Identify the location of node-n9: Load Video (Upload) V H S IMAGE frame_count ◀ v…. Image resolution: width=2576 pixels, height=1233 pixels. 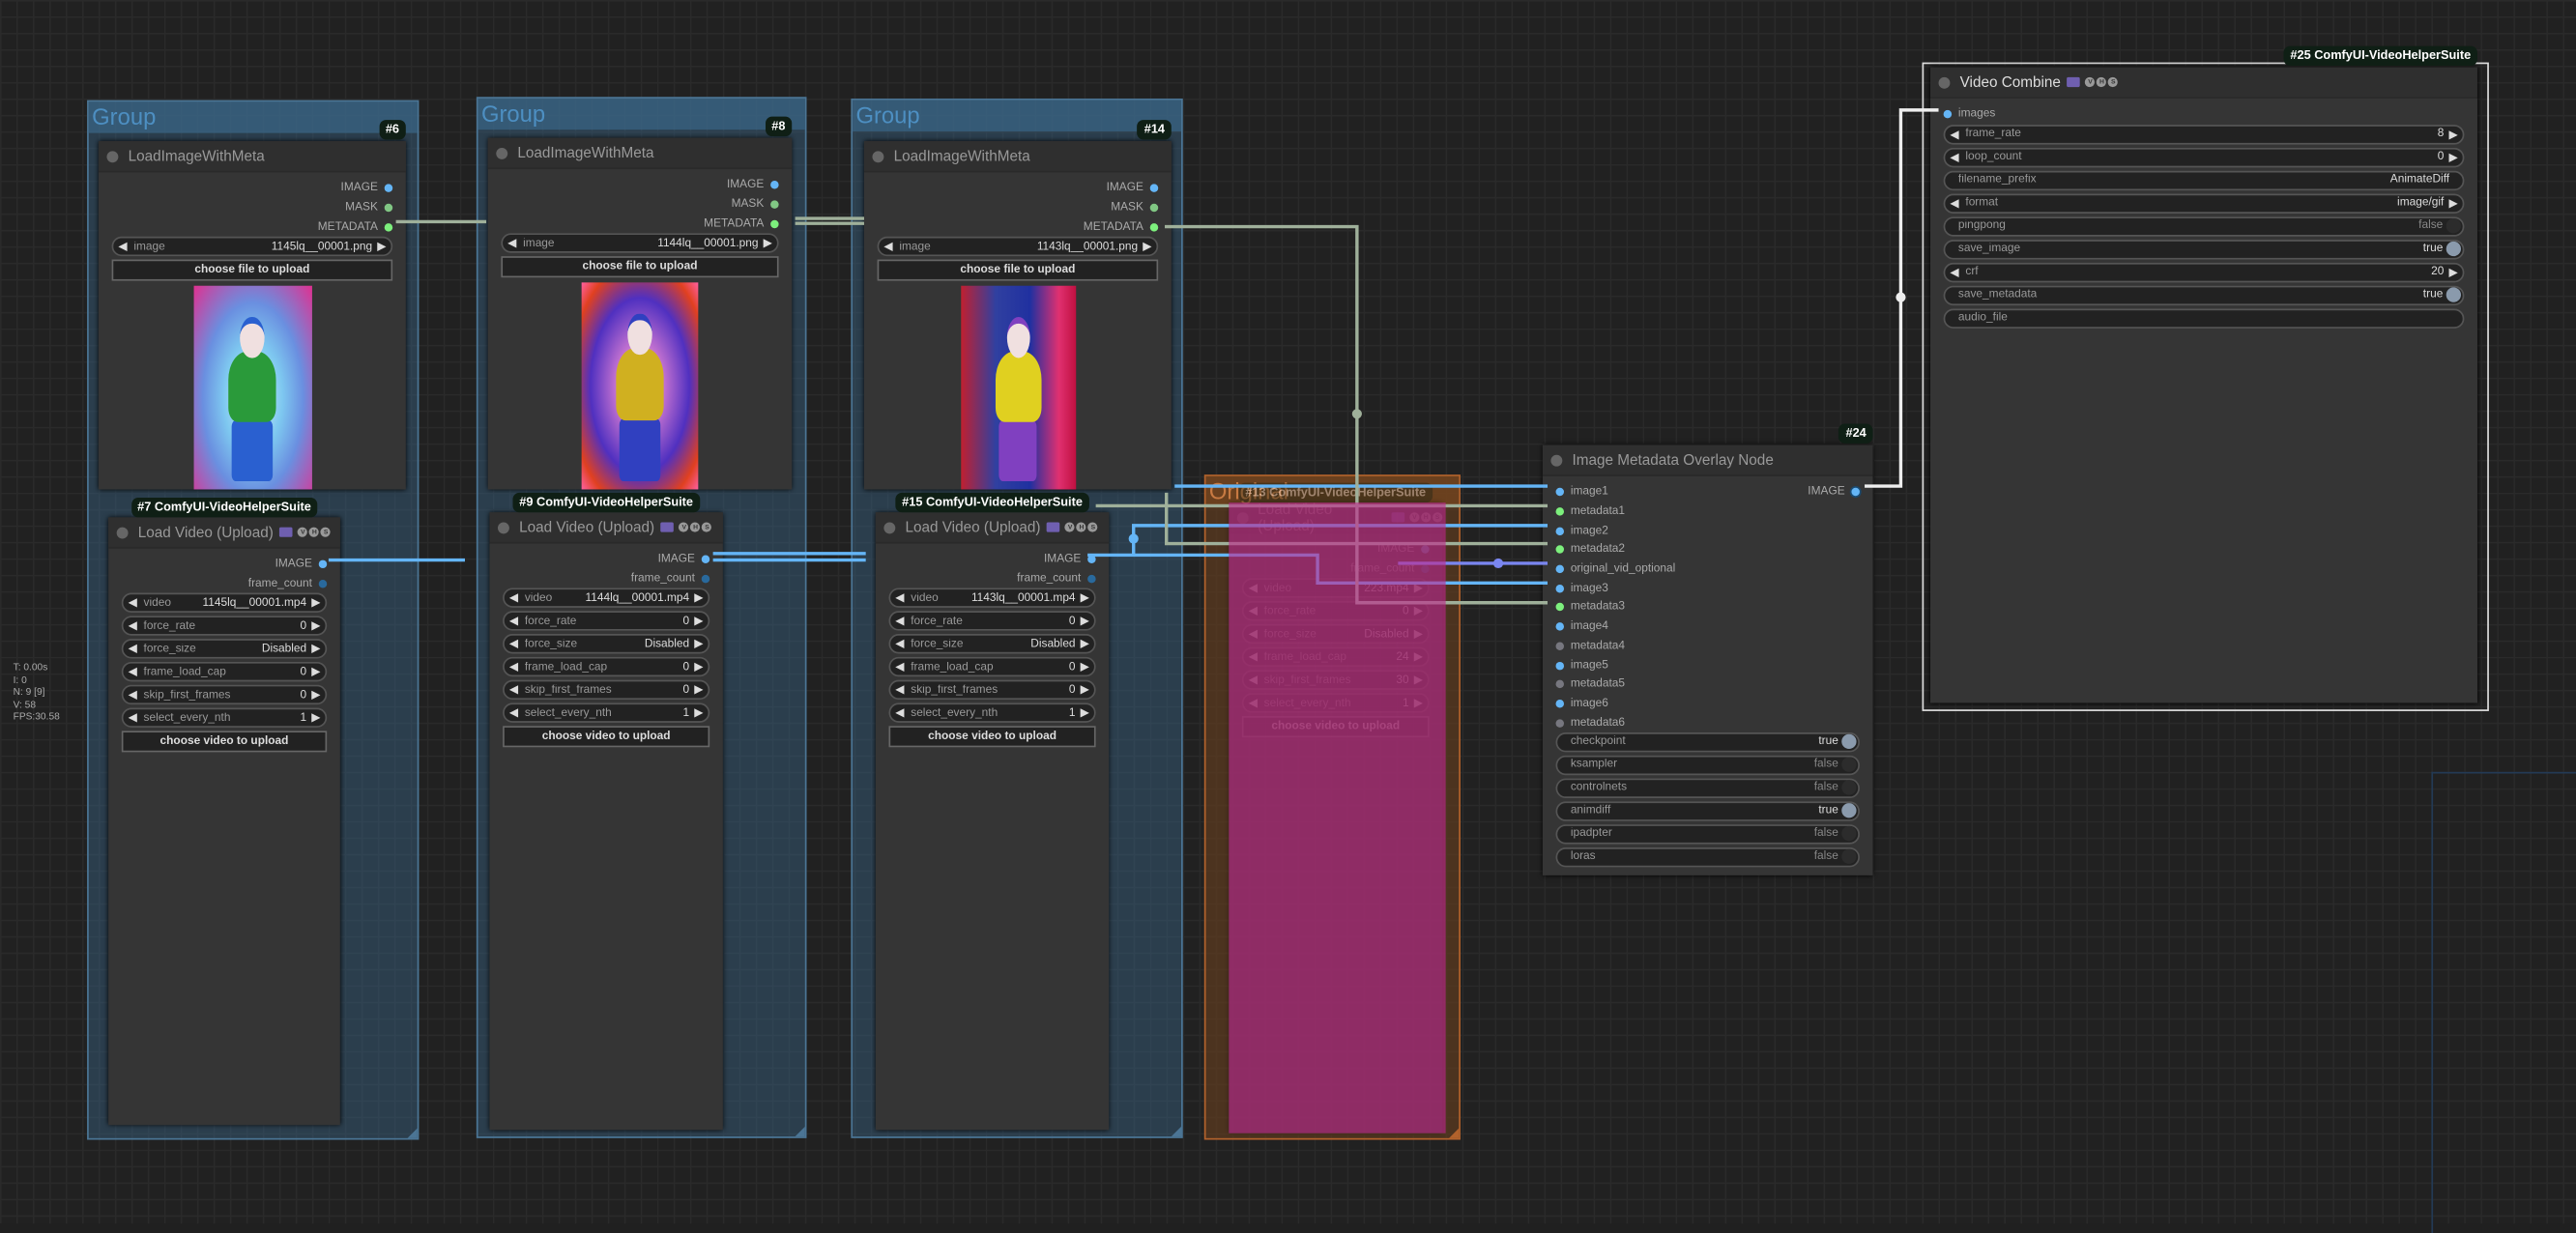
(606, 821).